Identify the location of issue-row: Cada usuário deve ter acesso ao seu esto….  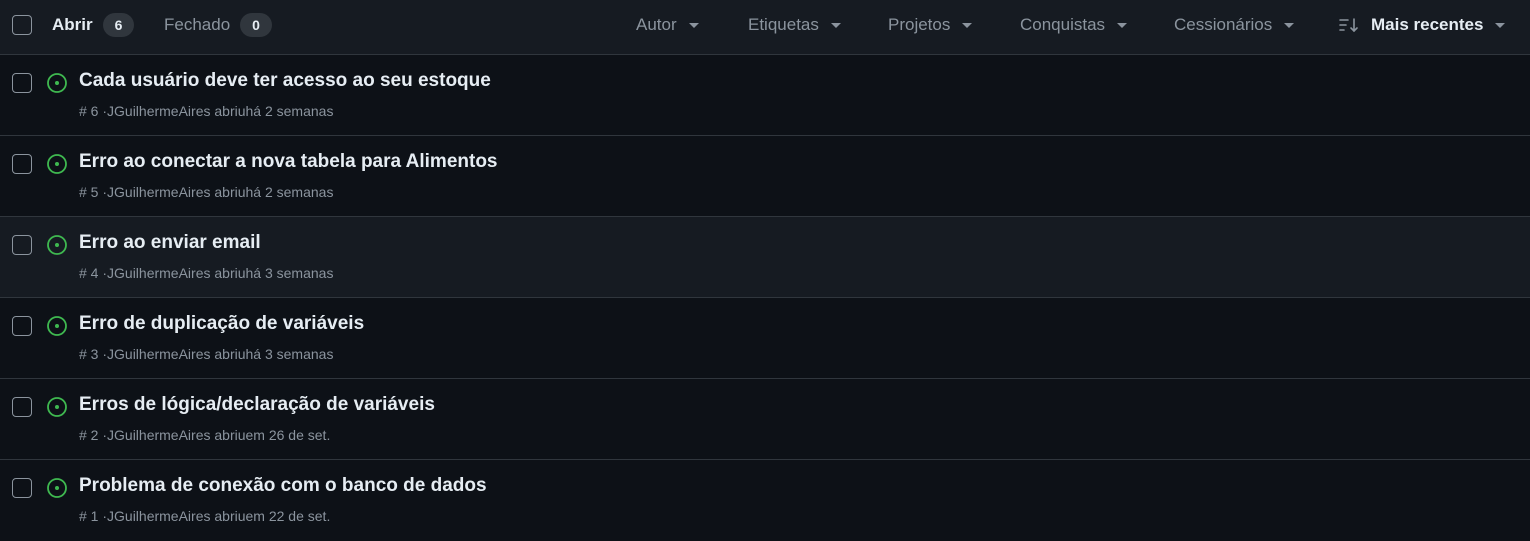
(765, 95).